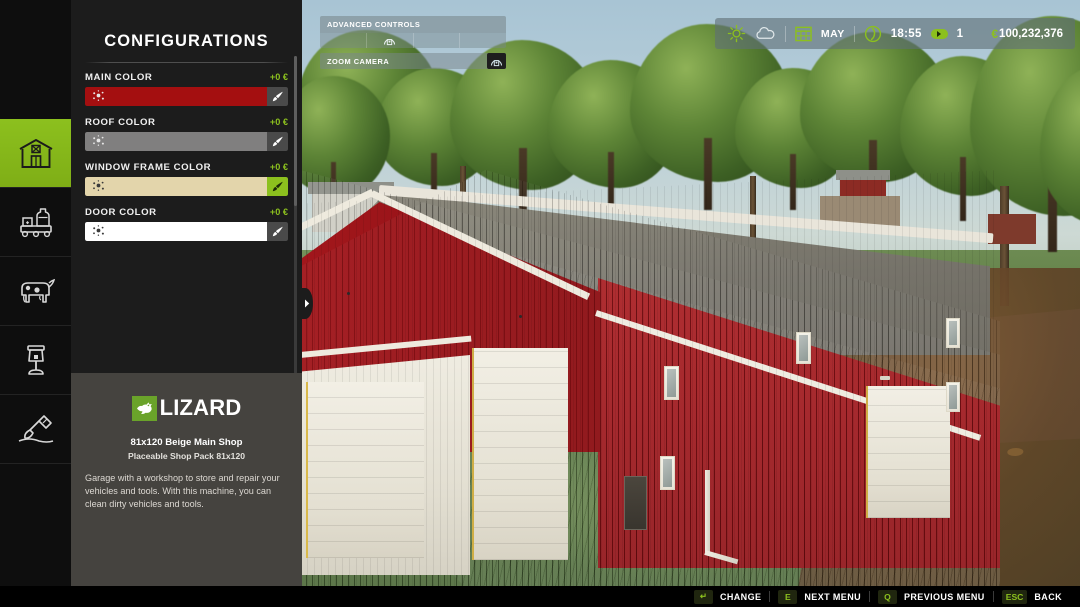  I want to click on adv-cell-camera, so click(390, 40).